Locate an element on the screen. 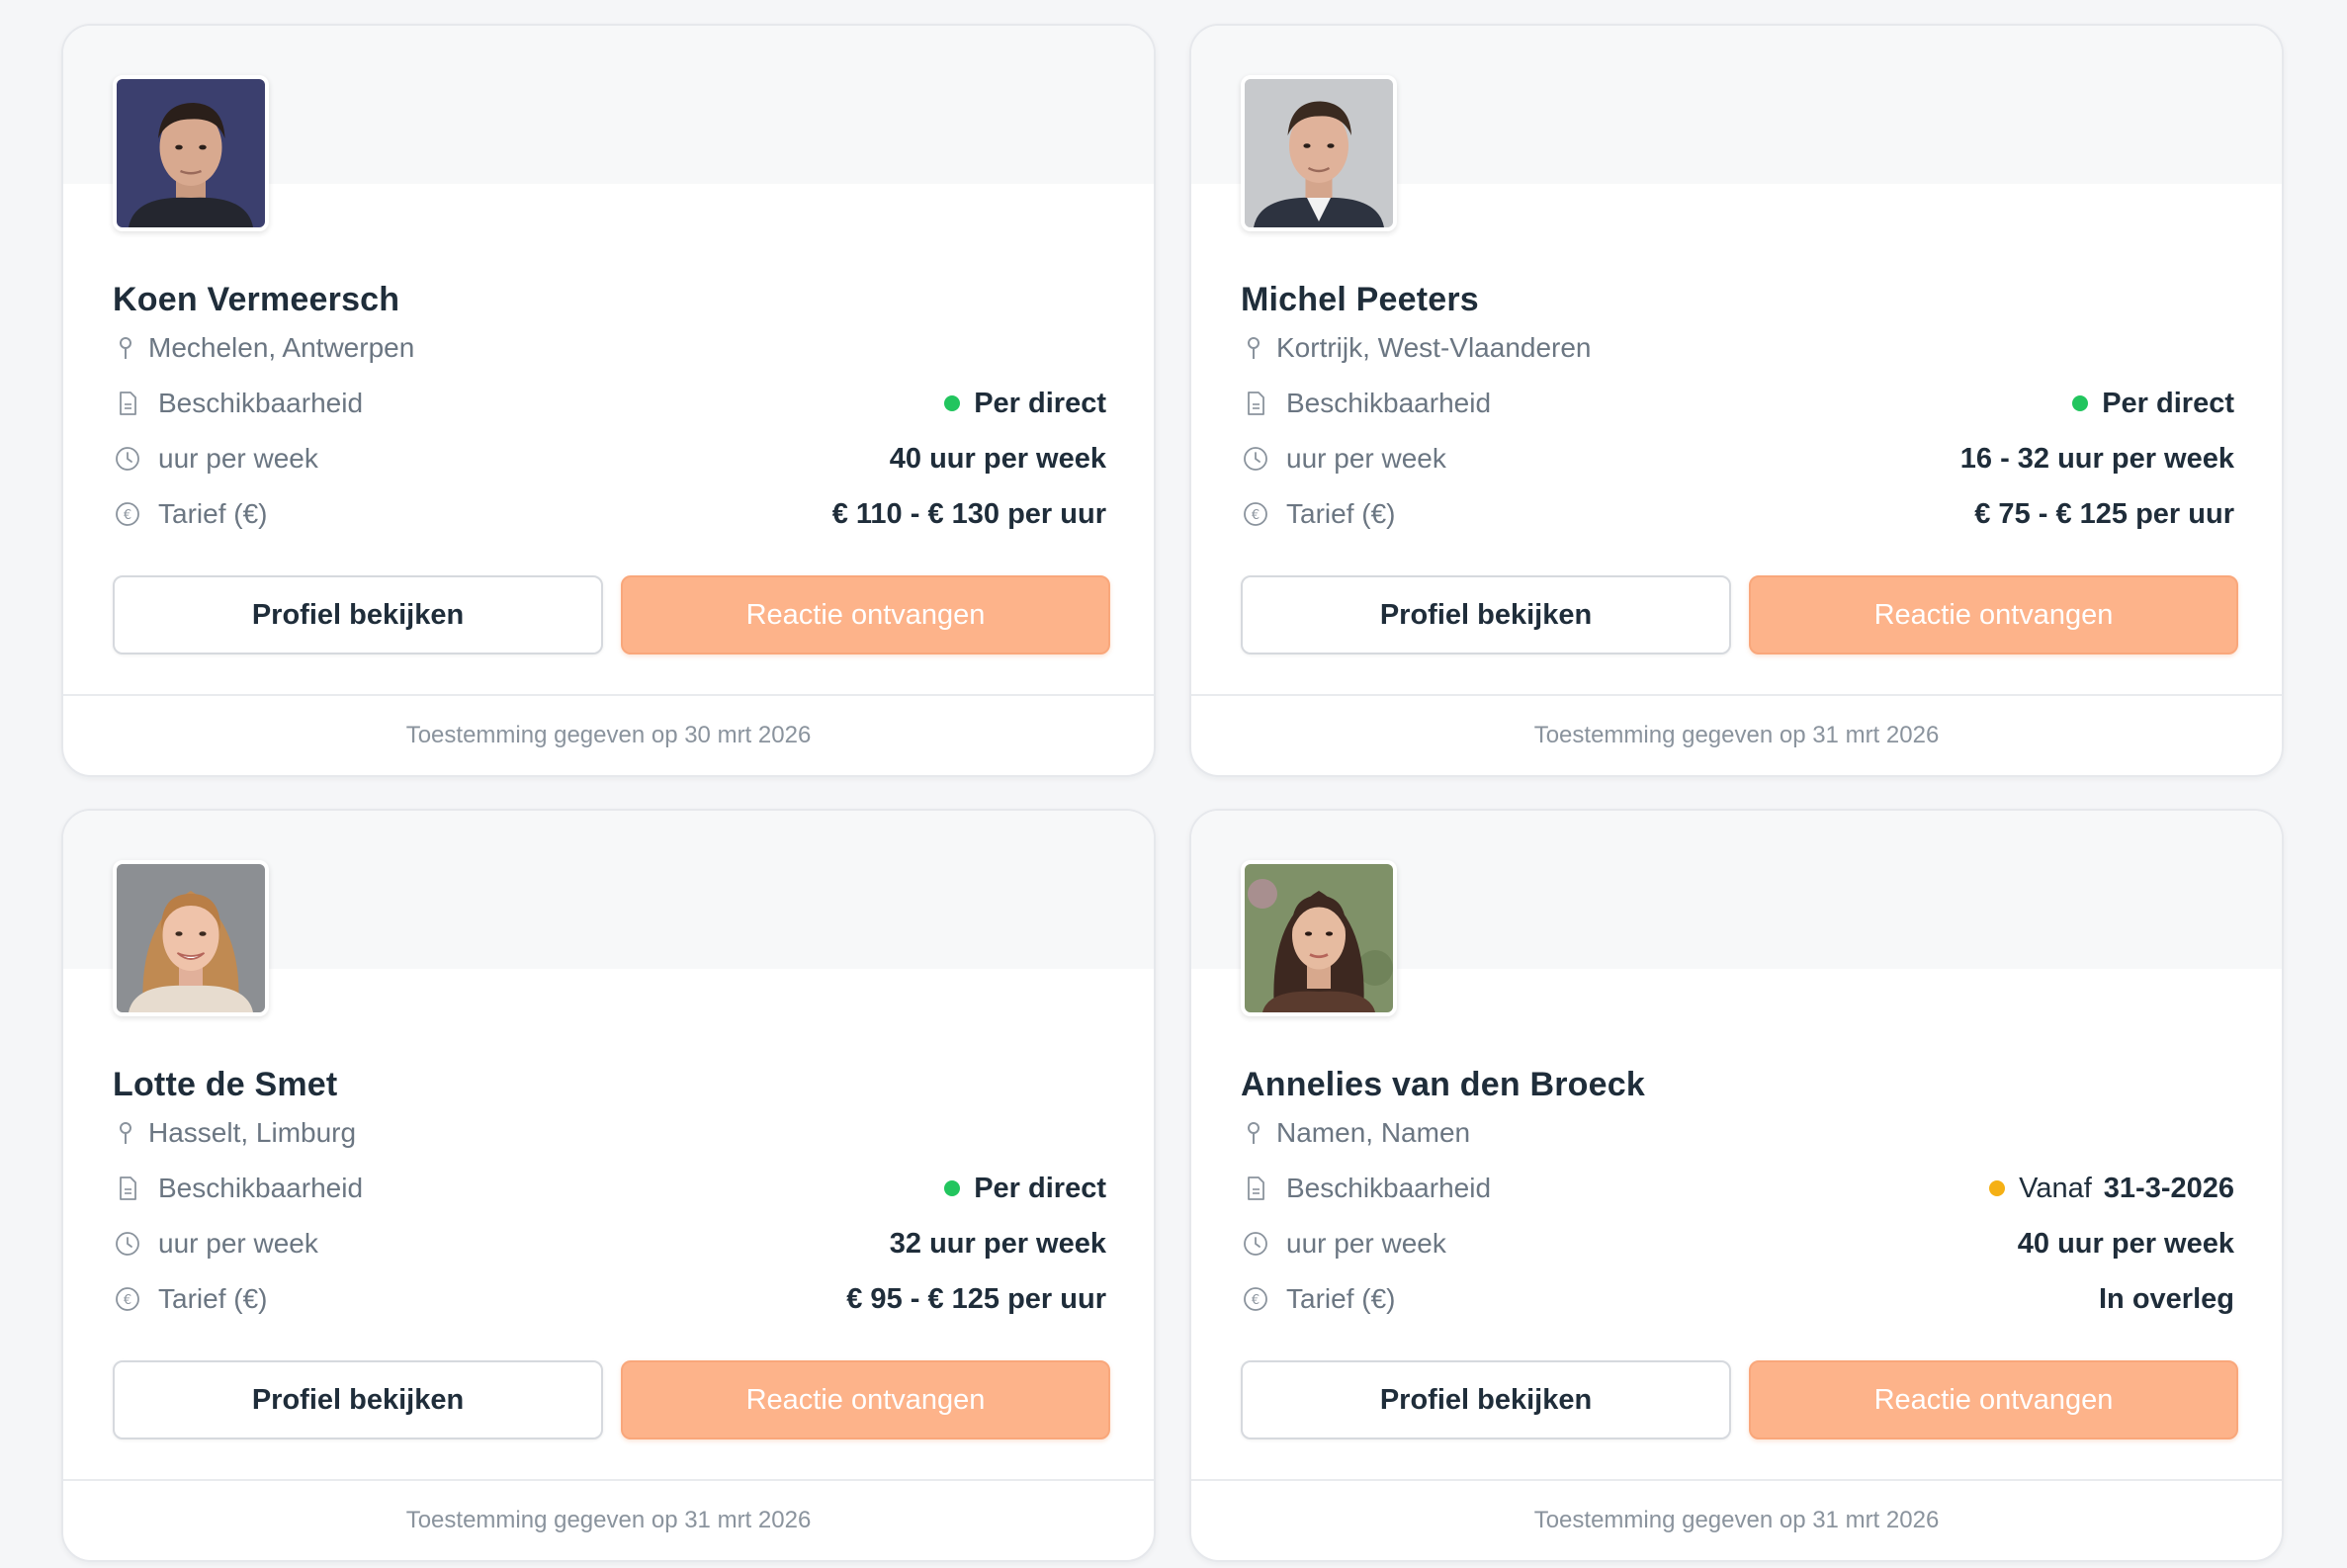 The image size is (2347, 1568). hours-row: uur per week 16 - 32 uur per week is located at coordinates (1737, 459).